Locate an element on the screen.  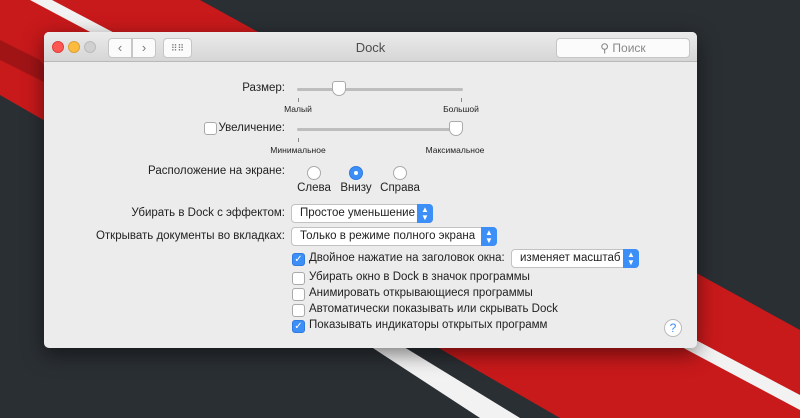
double-click-select: изменяет масштаб ▲ ▼ is located at coordinates (575, 258).